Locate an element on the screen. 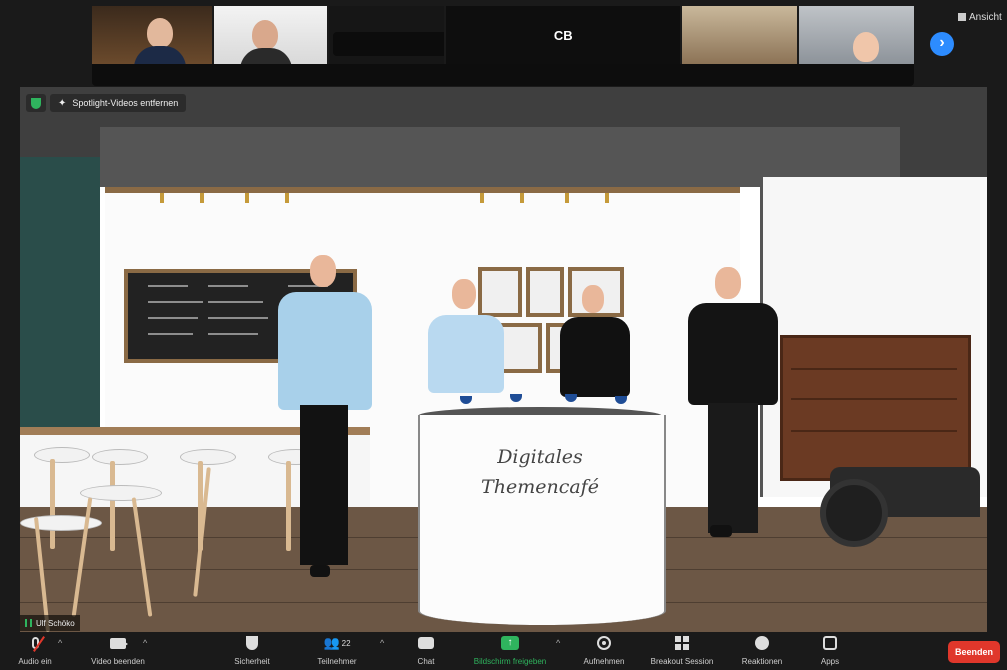 The image size is (1007, 670). smiley-icon is located at coordinates (762, 643).